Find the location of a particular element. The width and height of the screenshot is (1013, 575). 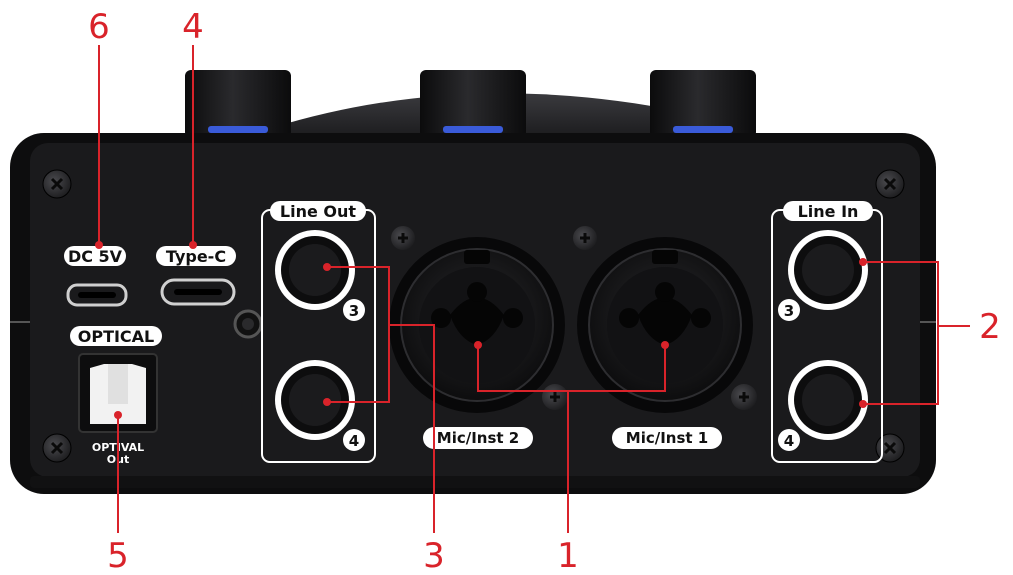

mic-inst-1-label: Mic/Inst 1 is located at coordinates (667, 438).